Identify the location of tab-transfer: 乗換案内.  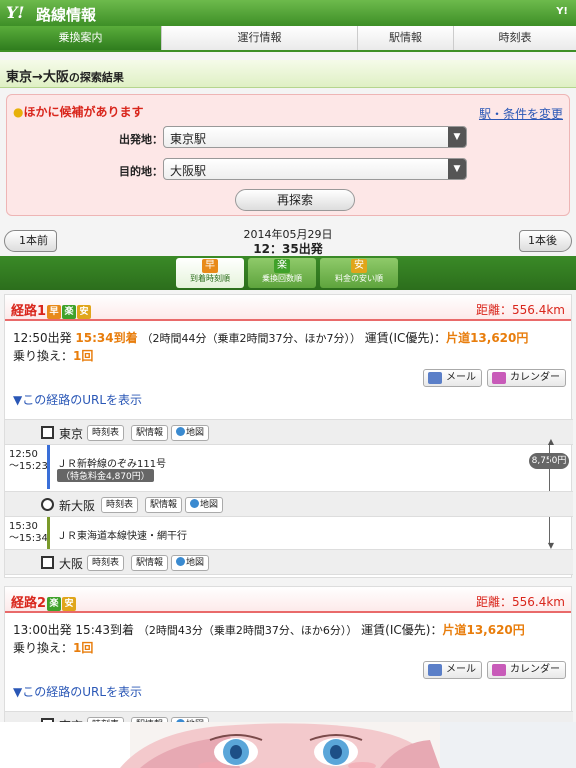
(81, 38).